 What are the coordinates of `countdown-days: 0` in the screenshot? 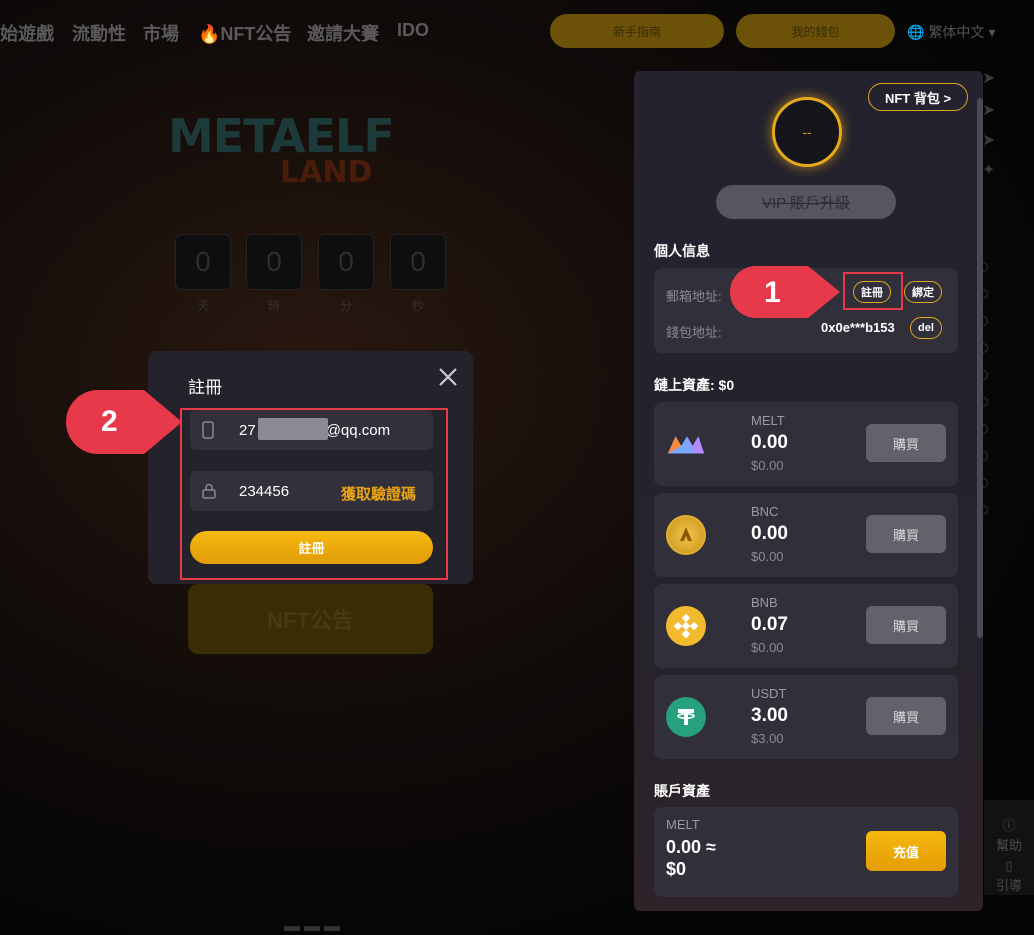 It's located at (203, 262).